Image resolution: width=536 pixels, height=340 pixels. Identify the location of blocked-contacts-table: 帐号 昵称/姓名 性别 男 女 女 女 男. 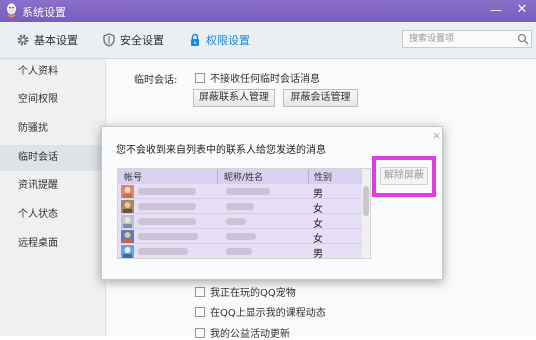
(244, 213).